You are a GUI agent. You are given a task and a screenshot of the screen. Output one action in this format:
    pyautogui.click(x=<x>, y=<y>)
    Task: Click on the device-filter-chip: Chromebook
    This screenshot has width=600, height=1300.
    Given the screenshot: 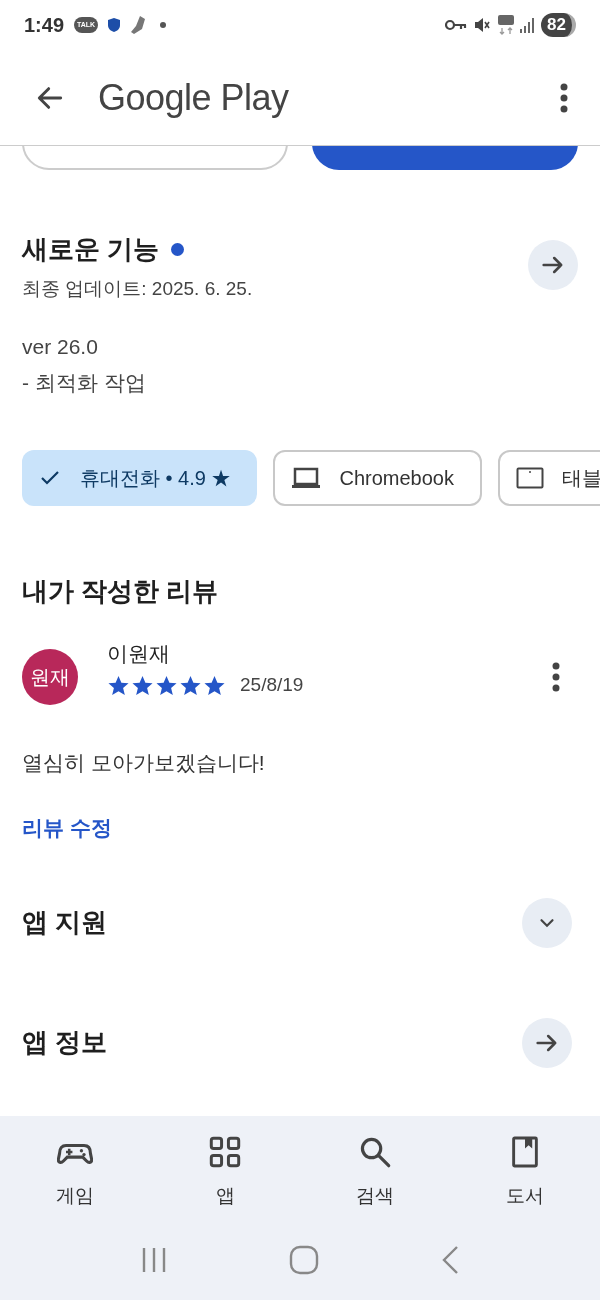 What is the action you would take?
    pyautogui.click(x=377, y=477)
    